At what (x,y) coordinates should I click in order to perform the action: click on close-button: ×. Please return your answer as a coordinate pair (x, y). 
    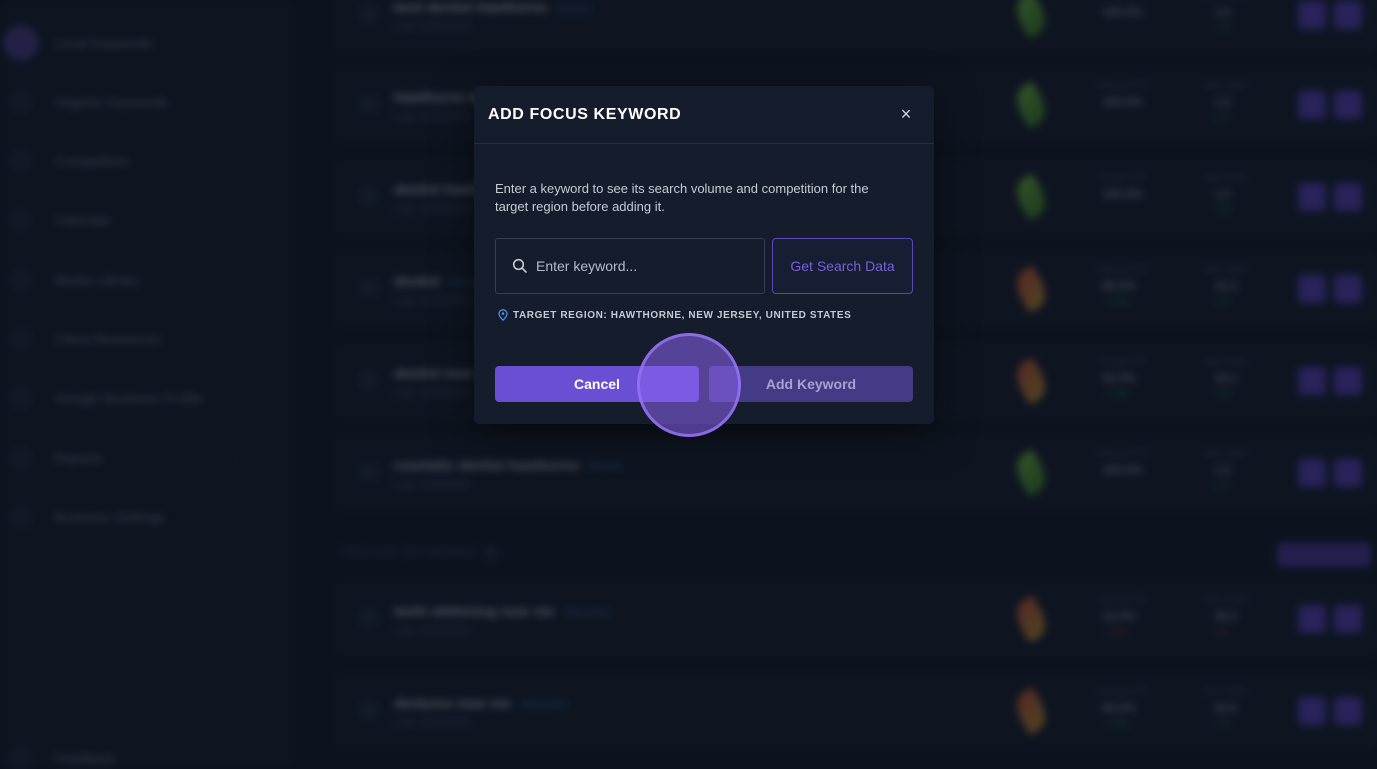
    Looking at the image, I should click on (906, 114).